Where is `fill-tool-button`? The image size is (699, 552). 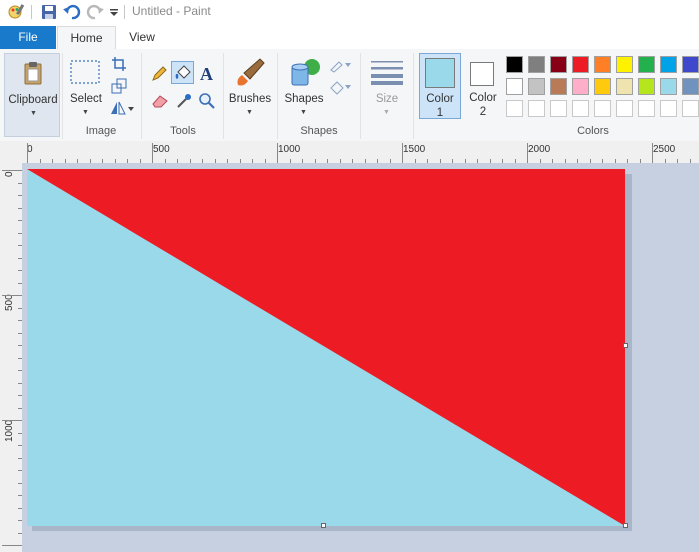
fill-tool-button is located at coordinates (182, 72).